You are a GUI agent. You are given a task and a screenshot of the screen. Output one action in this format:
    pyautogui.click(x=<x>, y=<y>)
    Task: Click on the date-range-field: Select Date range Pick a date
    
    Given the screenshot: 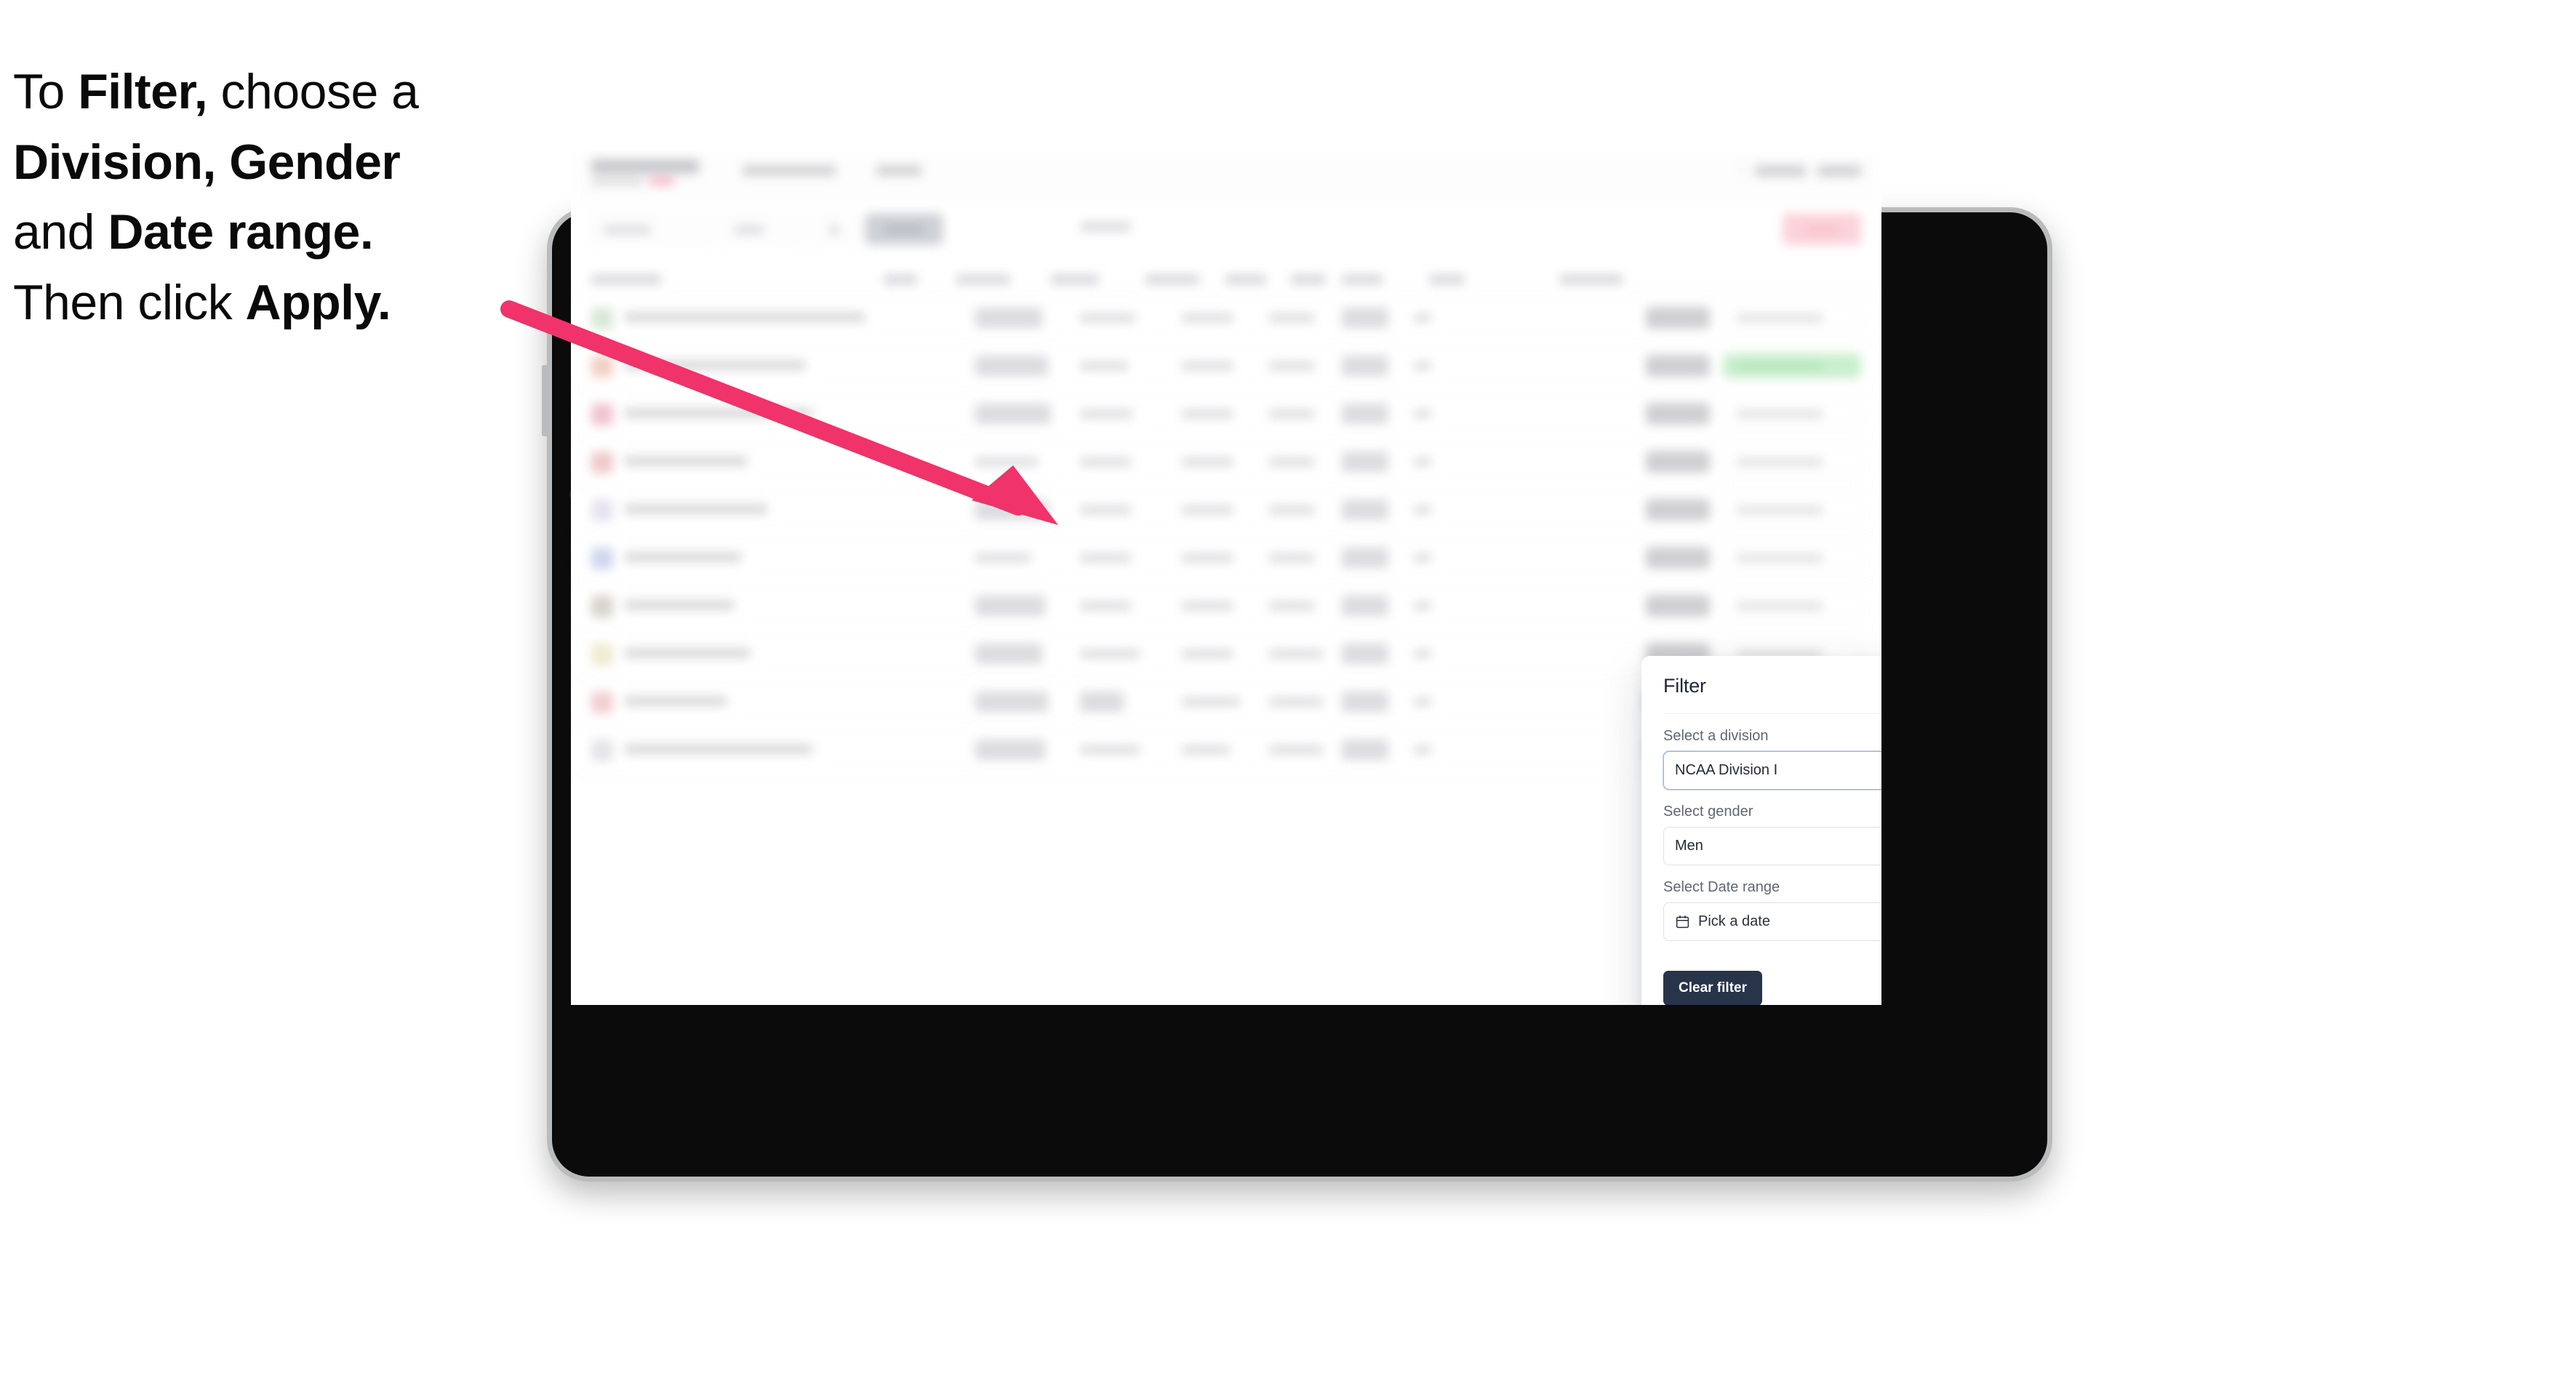 What is the action you would take?
    pyautogui.click(x=1772, y=910)
    